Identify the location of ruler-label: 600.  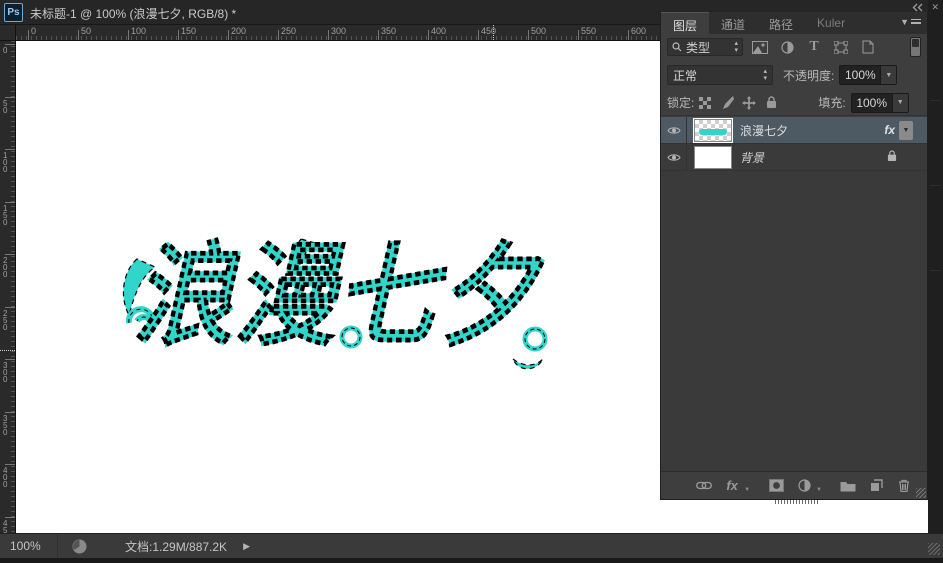
(639, 31).